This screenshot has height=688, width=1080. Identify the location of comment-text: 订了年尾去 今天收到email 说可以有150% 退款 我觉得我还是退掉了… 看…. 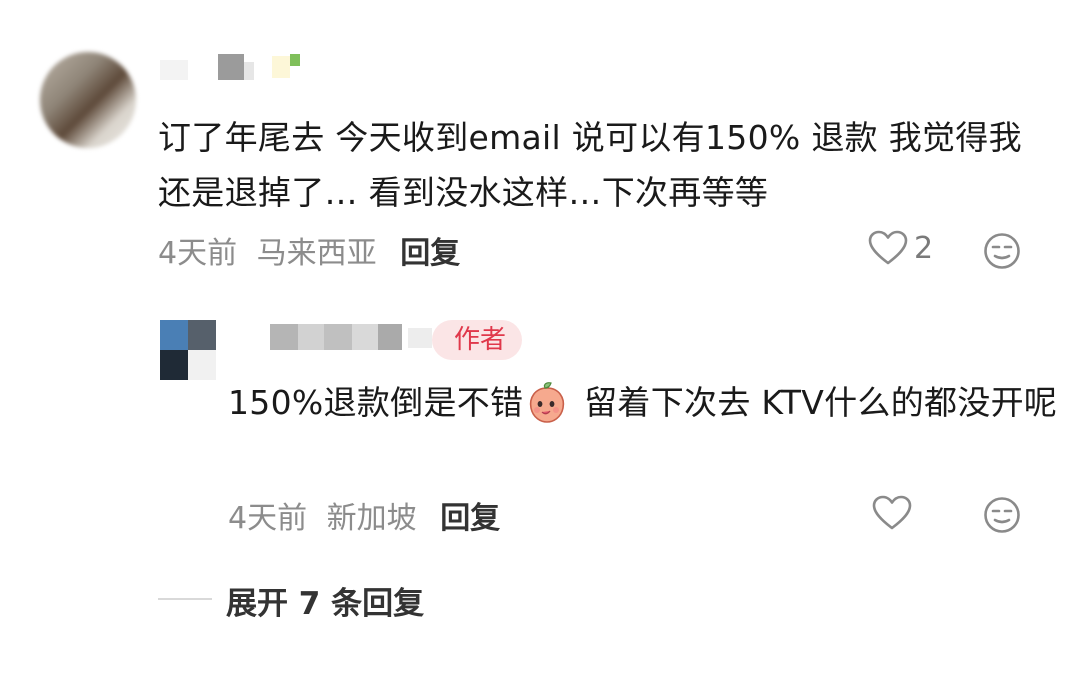
(590, 165).